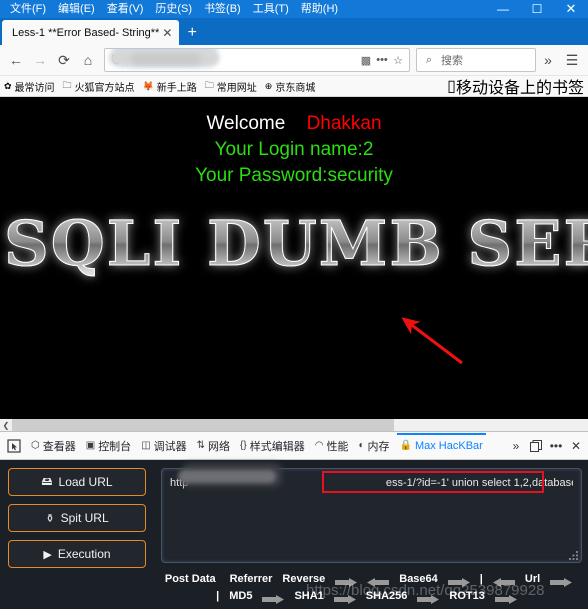 This screenshot has width=588, height=609. Describe the element at coordinates (88, 60) in the screenshot. I see `home-button: ⌂` at that location.